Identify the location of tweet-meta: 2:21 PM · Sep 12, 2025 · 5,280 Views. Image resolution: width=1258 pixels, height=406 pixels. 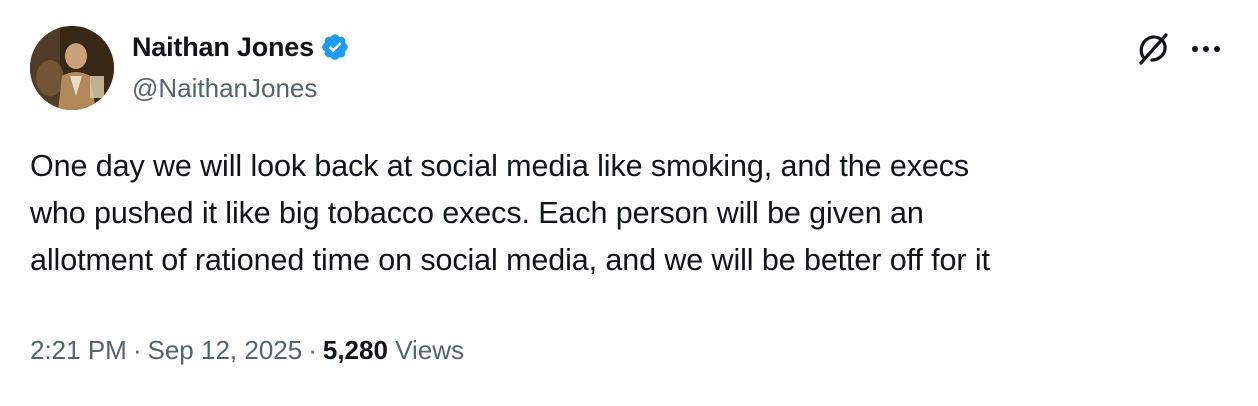
(247, 350).